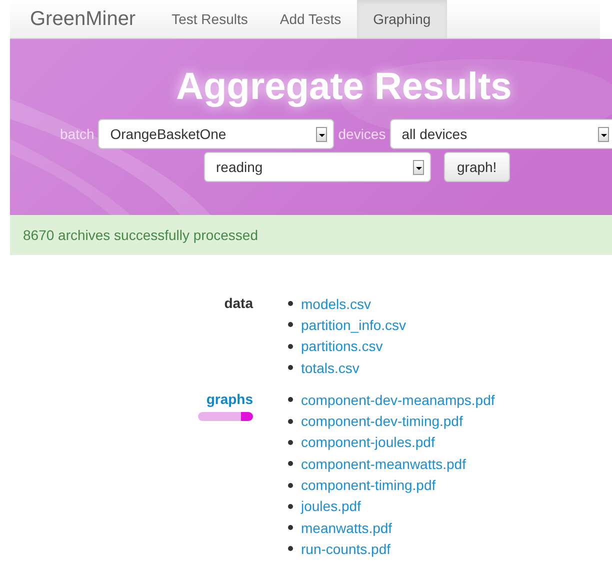 This screenshot has height=562, width=612. Describe the element at coordinates (345, 548) in the screenshot. I see `file-link: run-counts.pdf` at that location.